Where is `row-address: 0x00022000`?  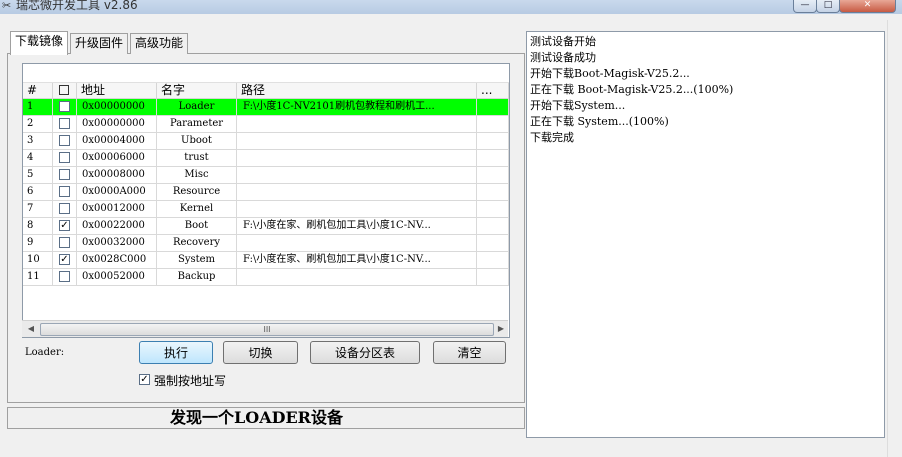
row-address: 0x00022000 is located at coordinates (117, 226).